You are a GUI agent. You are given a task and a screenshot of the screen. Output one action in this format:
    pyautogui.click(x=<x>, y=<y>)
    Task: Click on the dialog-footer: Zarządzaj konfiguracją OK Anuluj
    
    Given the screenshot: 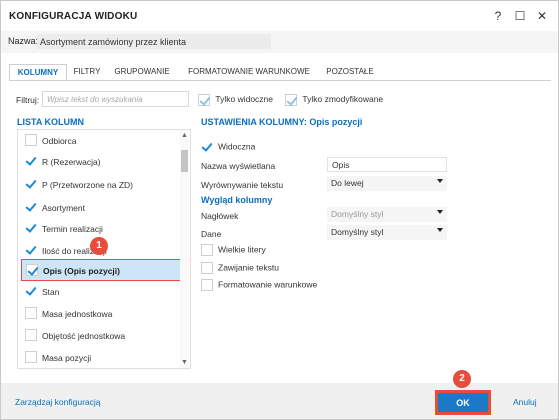 What is the action you would take?
    pyautogui.click(x=279, y=401)
    